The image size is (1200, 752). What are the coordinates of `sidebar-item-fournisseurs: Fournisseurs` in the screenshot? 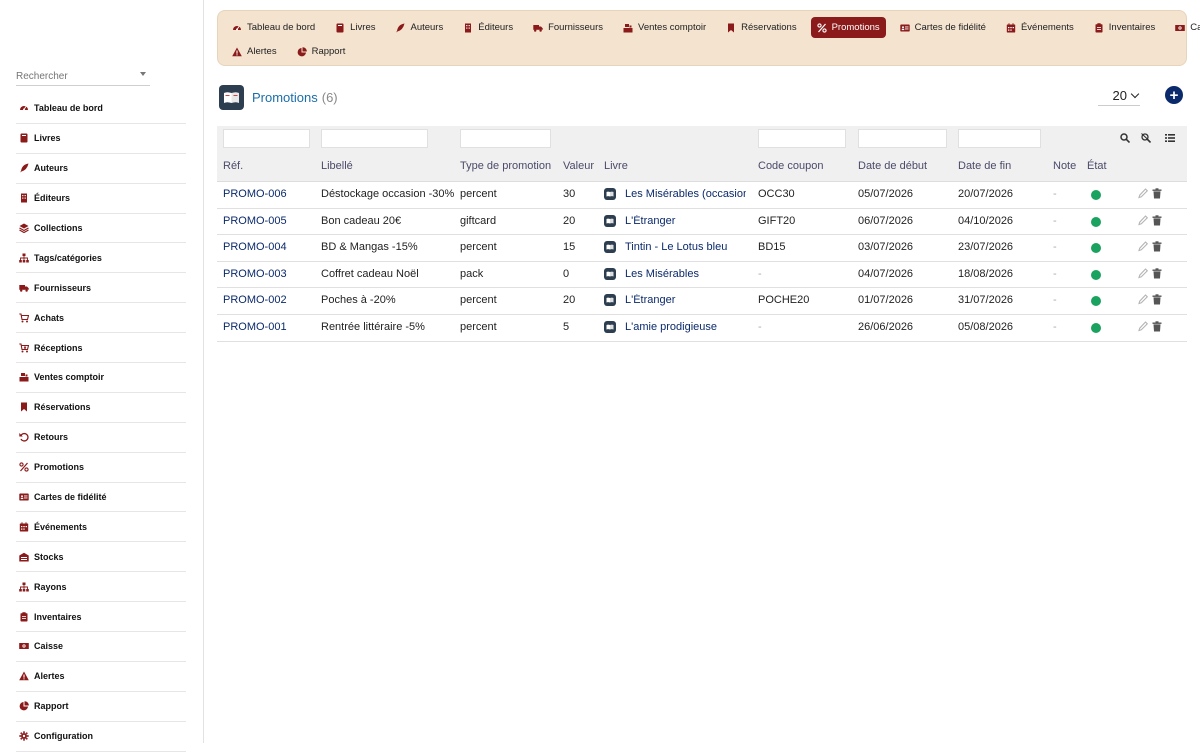 It's located at (101, 288).